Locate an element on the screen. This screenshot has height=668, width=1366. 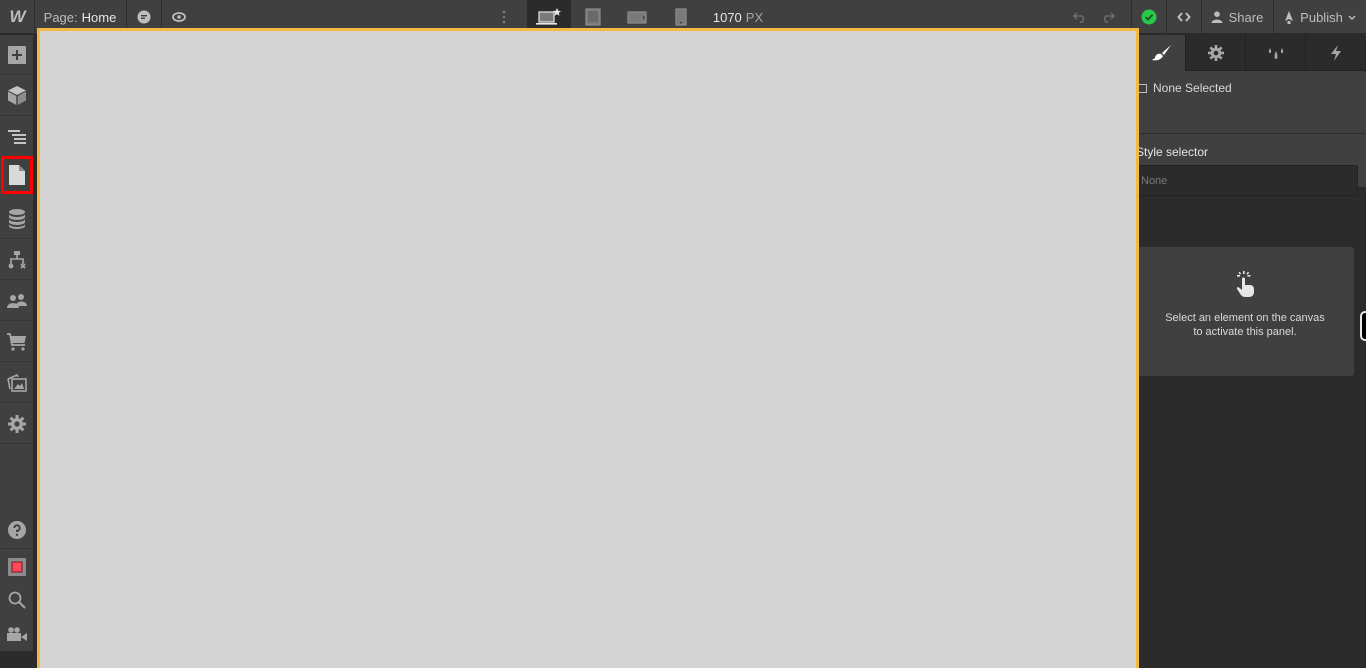
empty-message-line2: to activate this panel. is located at coordinates (1245, 332).